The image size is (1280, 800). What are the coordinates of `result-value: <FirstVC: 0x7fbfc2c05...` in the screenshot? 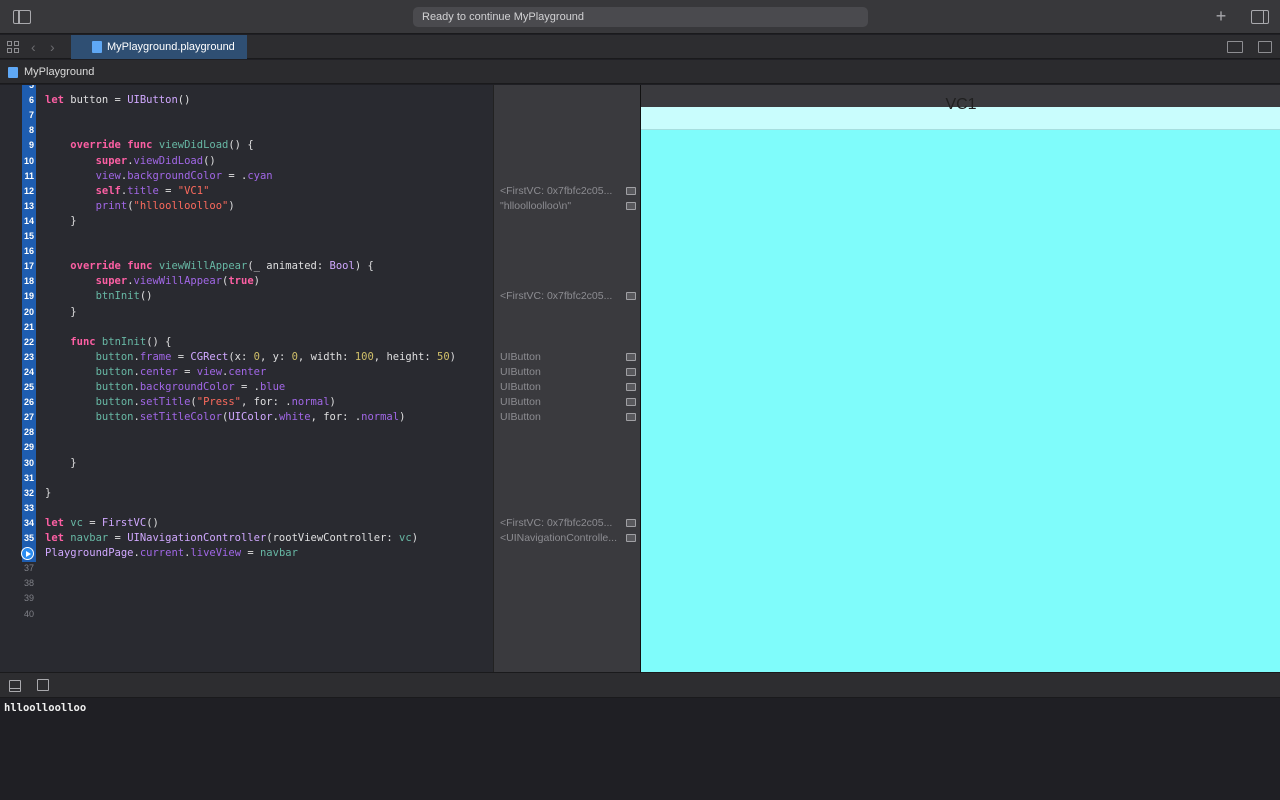 It's located at (556, 190).